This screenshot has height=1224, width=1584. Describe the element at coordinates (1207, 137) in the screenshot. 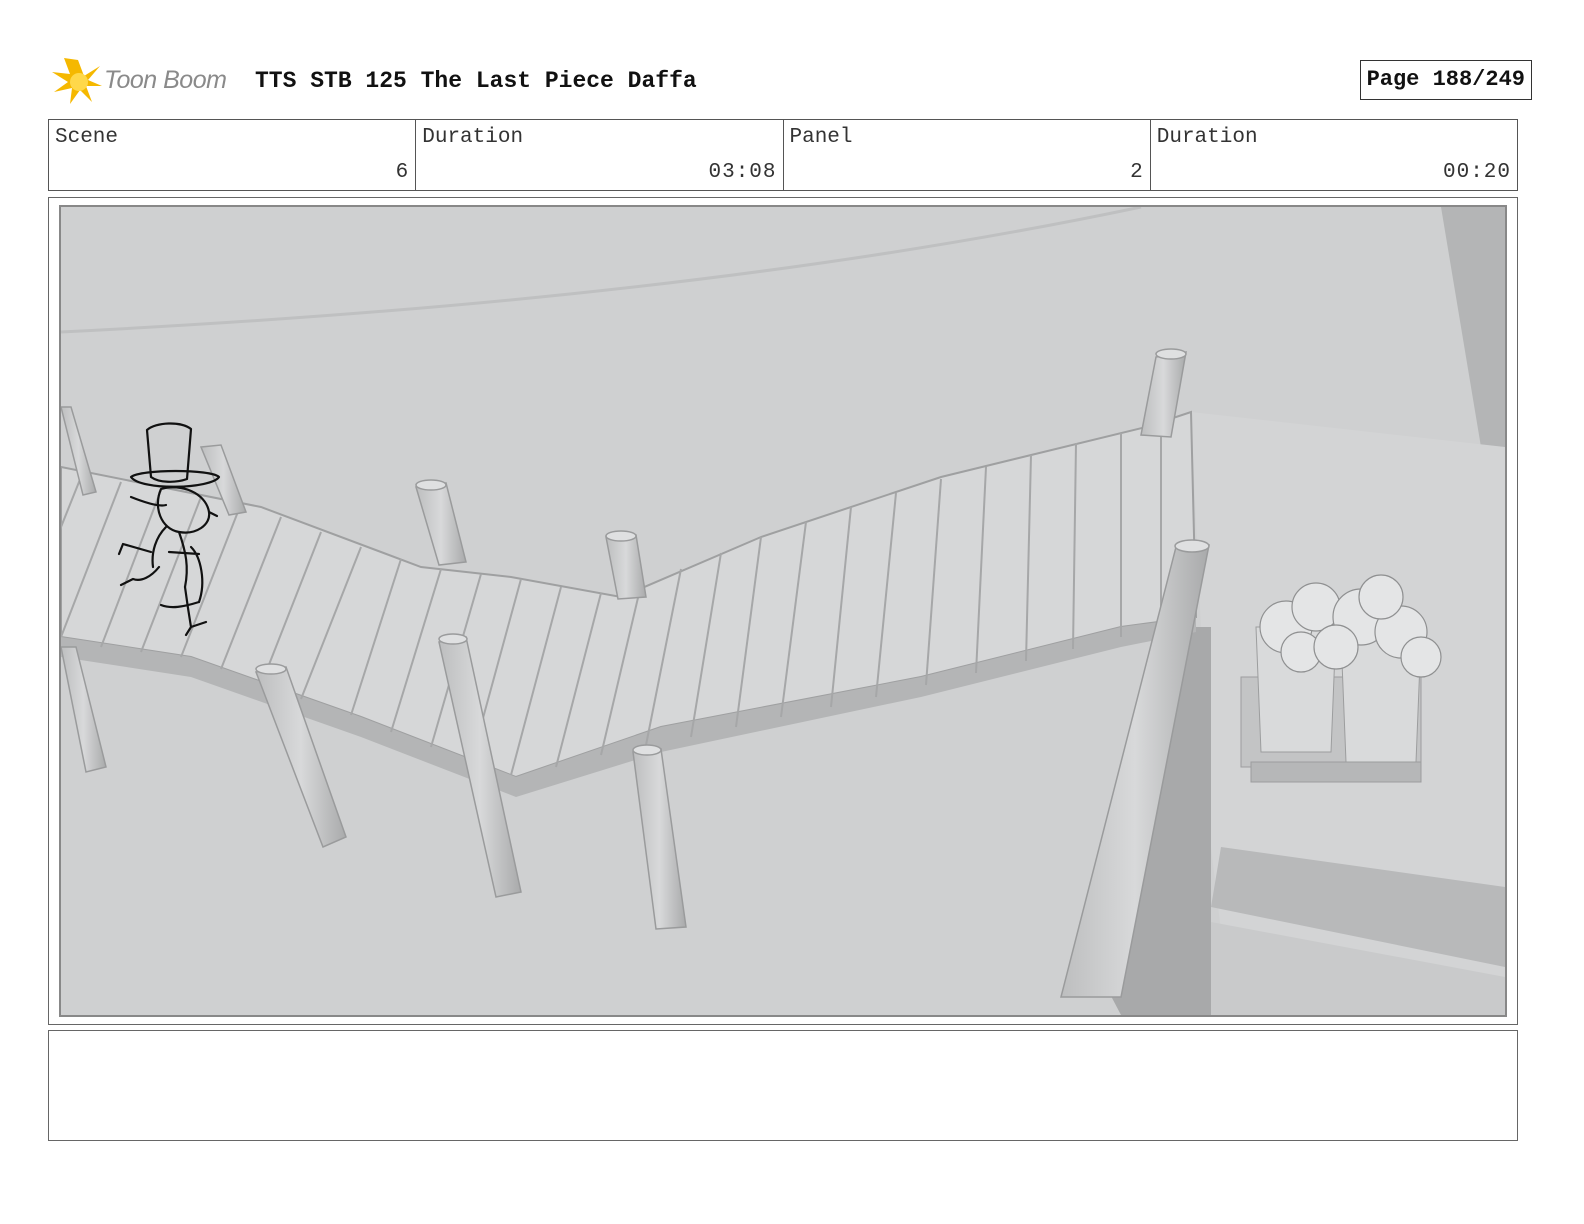

I see `panel-duration-label: Duration` at that location.